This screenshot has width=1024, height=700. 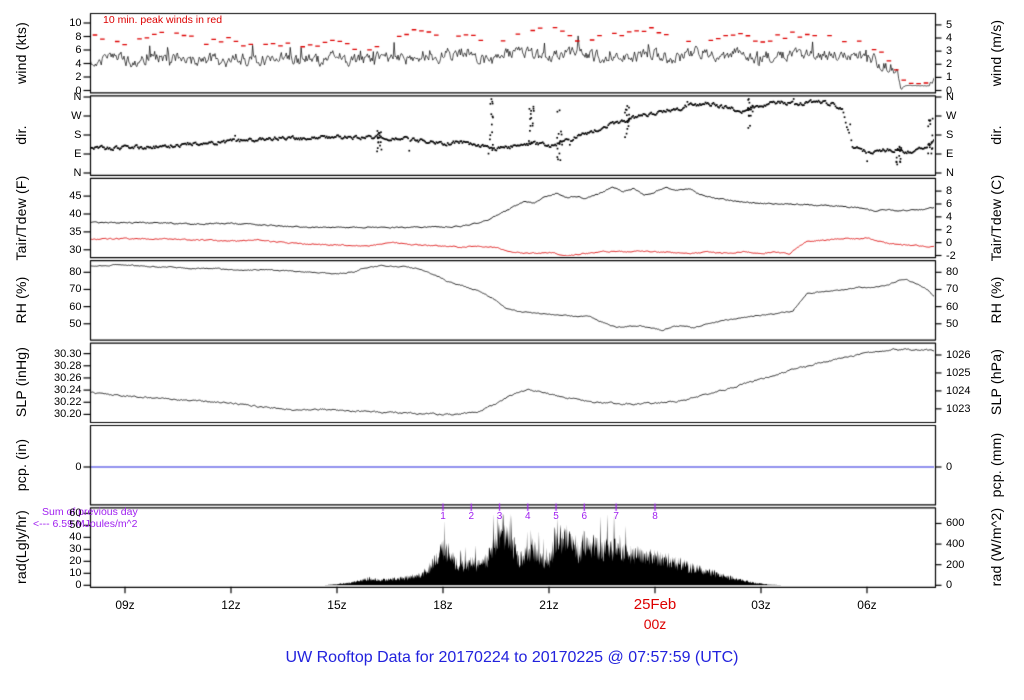 I want to click on tick-label-right: 50, so click(x=952, y=323).